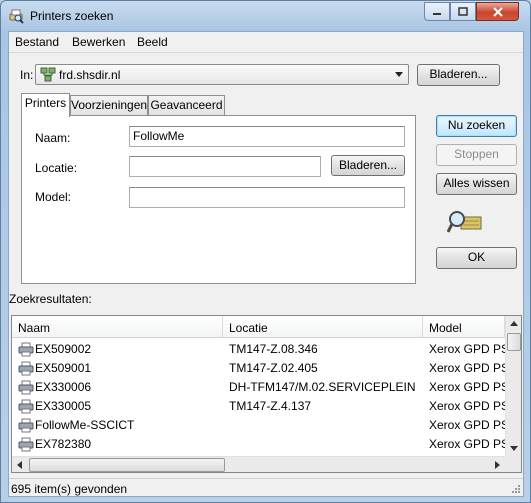 The width and height of the screenshot is (531, 503). What do you see at coordinates (152, 42) in the screenshot?
I see `menu-beeld: Beeld` at bounding box center [152, 42].